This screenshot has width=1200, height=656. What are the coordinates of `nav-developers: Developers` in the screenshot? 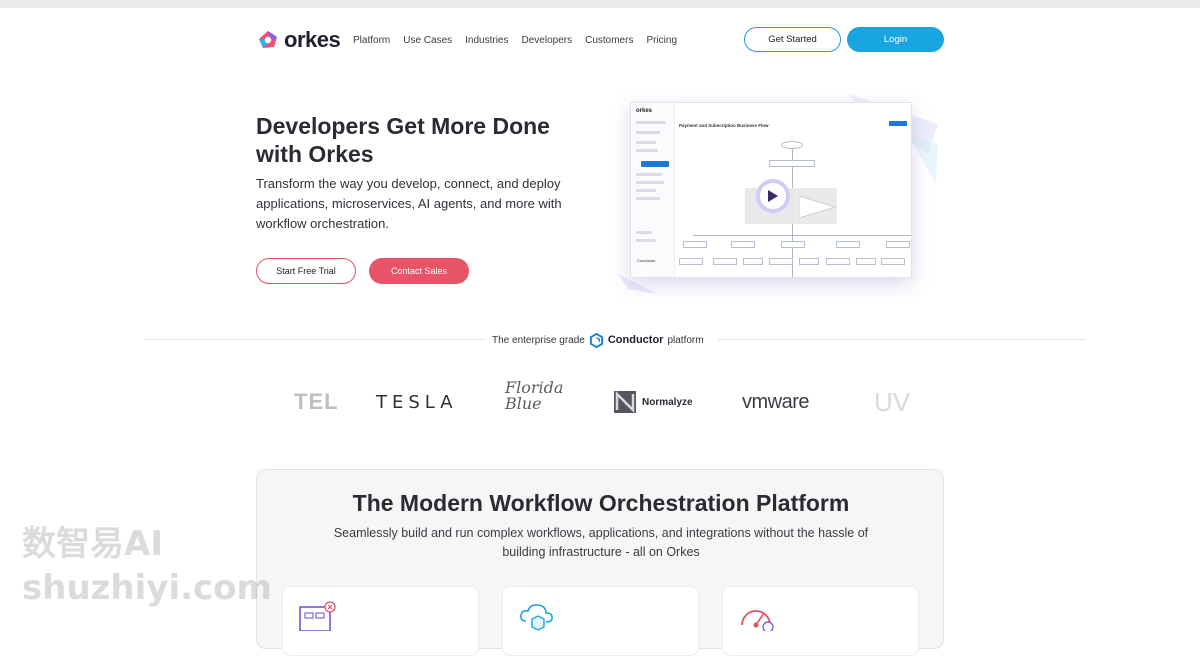 It's located at (547, 40).